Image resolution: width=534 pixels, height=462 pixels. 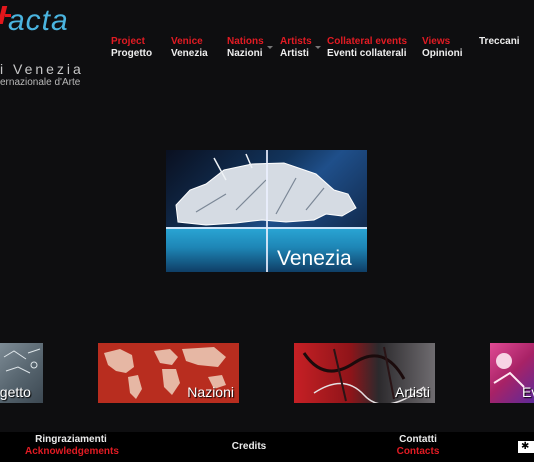 I want to click on nav-item-venice: Venice Venezia, so click(x=189, y=48).